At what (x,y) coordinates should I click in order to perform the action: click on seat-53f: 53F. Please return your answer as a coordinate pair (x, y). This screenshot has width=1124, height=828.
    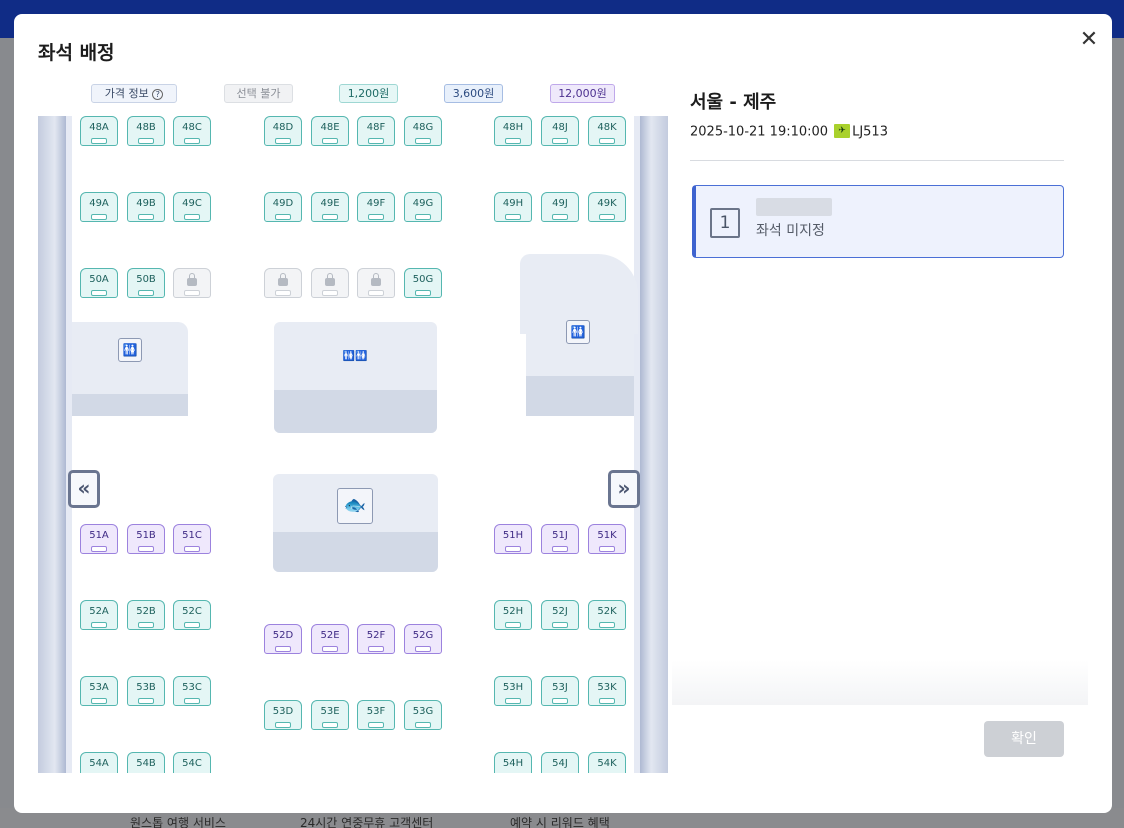
    Looking at the image, I should click on (376, 715).